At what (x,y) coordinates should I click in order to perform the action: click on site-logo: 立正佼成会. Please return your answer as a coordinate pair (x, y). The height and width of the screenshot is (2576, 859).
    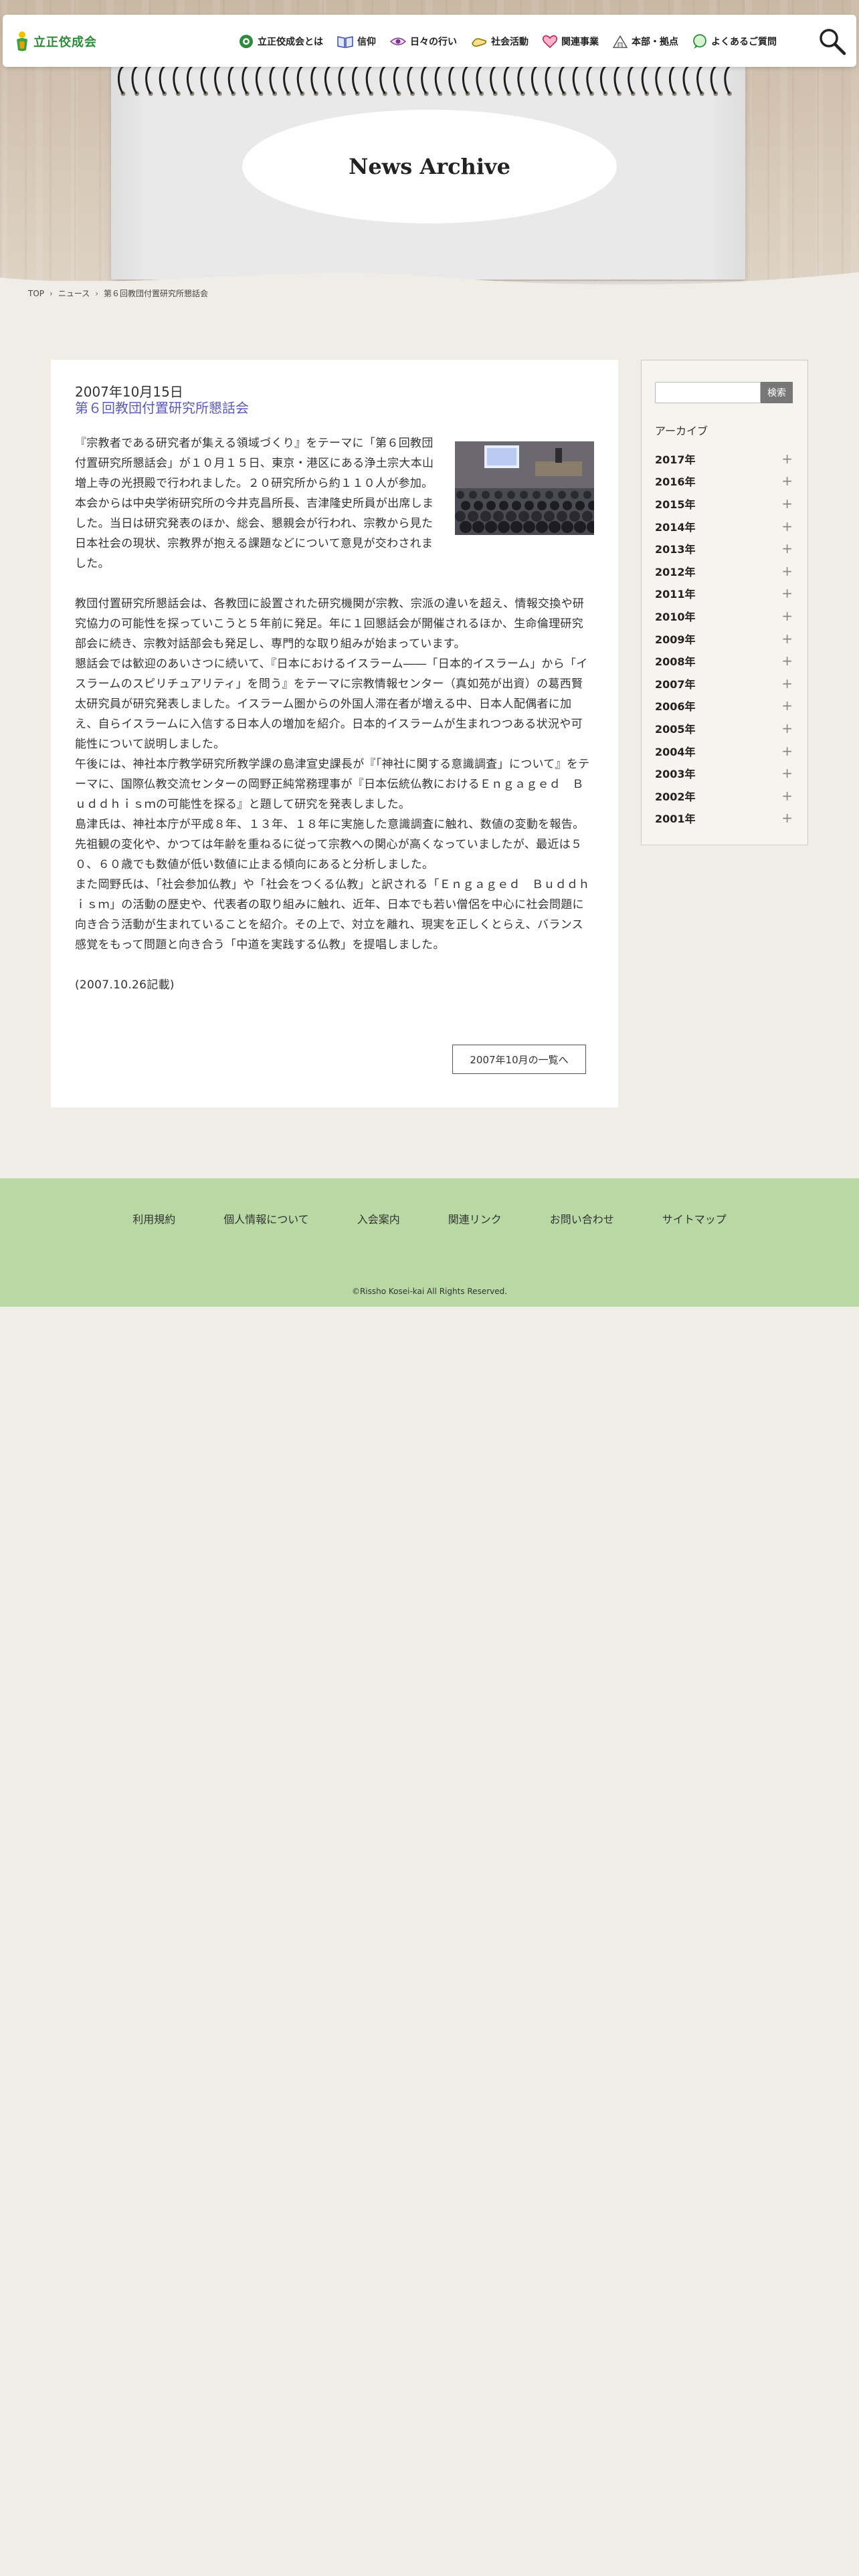
    Looking at the image, I should click on (56, 41).